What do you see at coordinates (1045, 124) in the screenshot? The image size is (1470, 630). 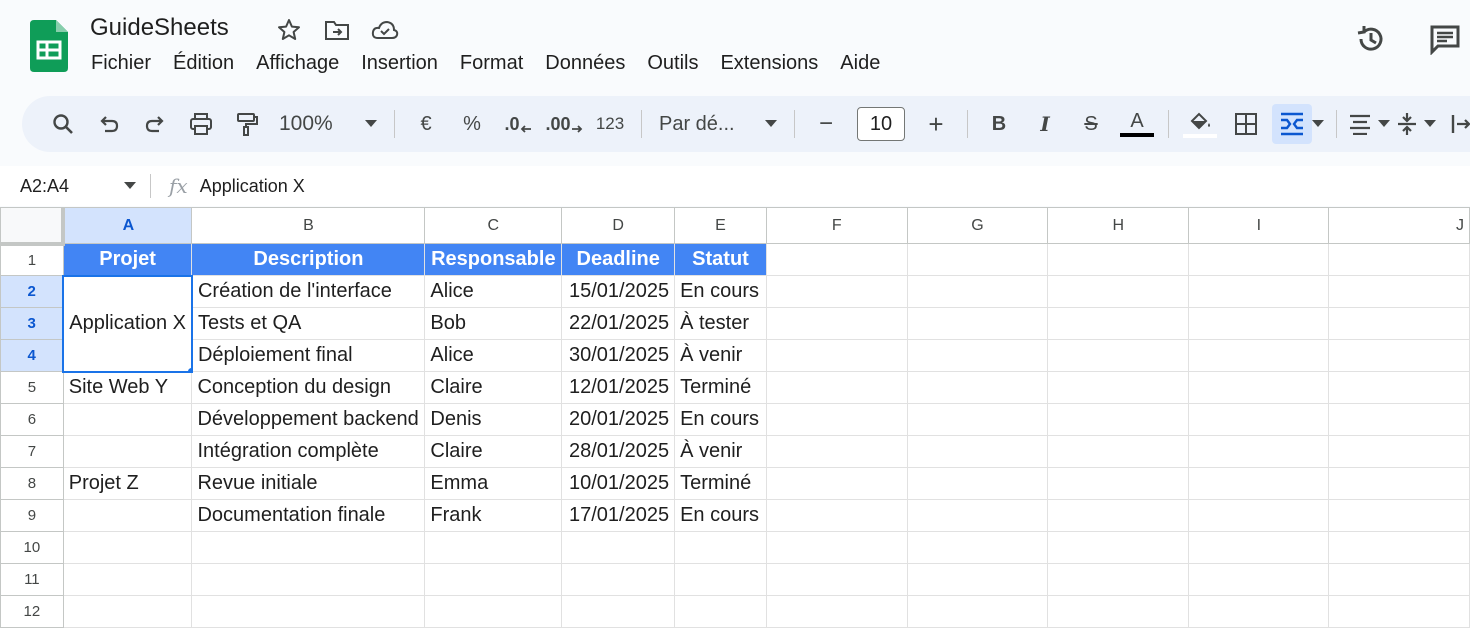 I see `italic-button: I` at bounding box center [1045, 124].